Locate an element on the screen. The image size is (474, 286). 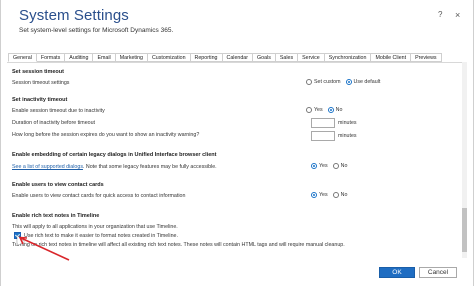
session-timeout-use-default-option: Use default is located at coordinates (363, 82).